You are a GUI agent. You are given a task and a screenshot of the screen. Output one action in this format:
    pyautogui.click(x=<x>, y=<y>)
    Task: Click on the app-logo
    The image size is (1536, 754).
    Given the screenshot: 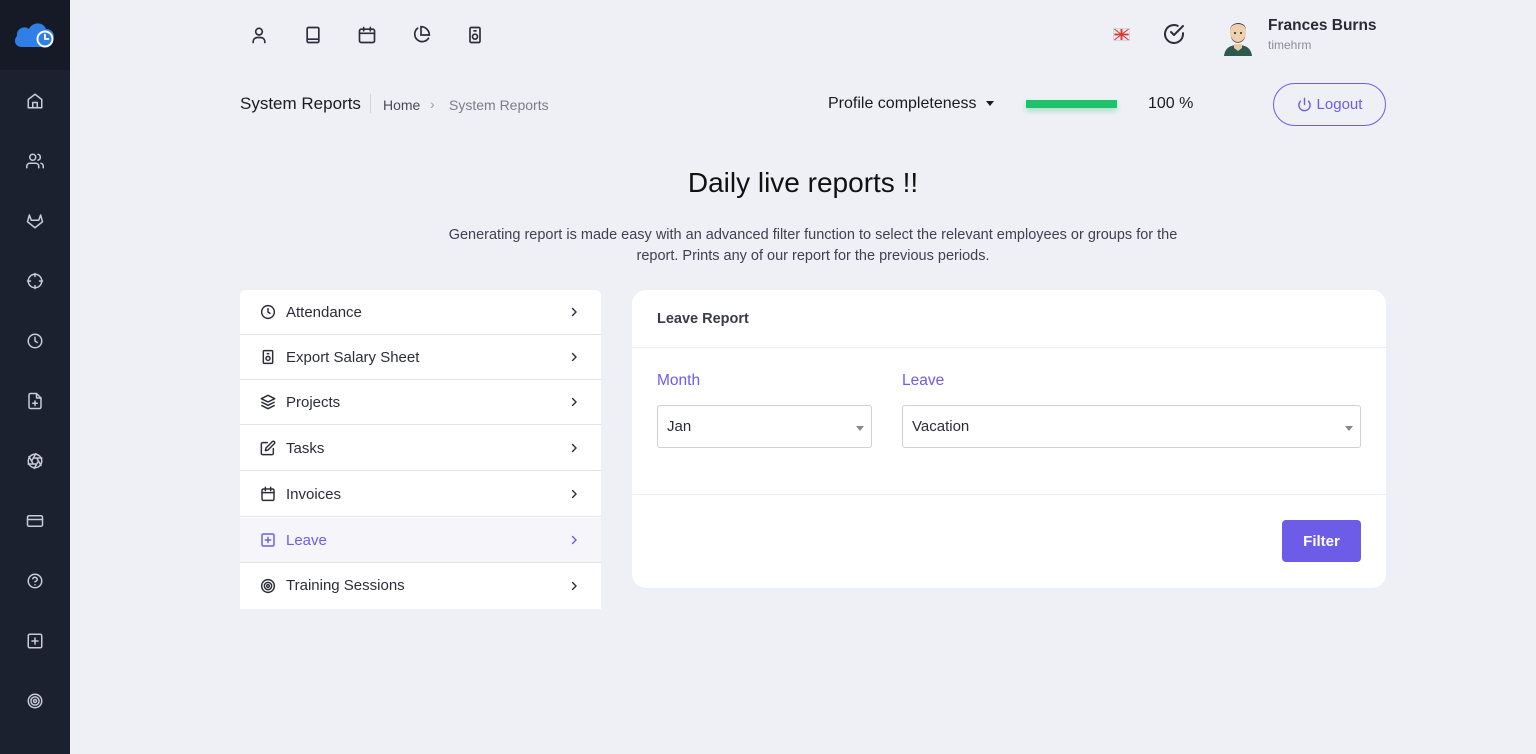 What is the action you would take?
    pyautogui.click(x=35, y=35)
    